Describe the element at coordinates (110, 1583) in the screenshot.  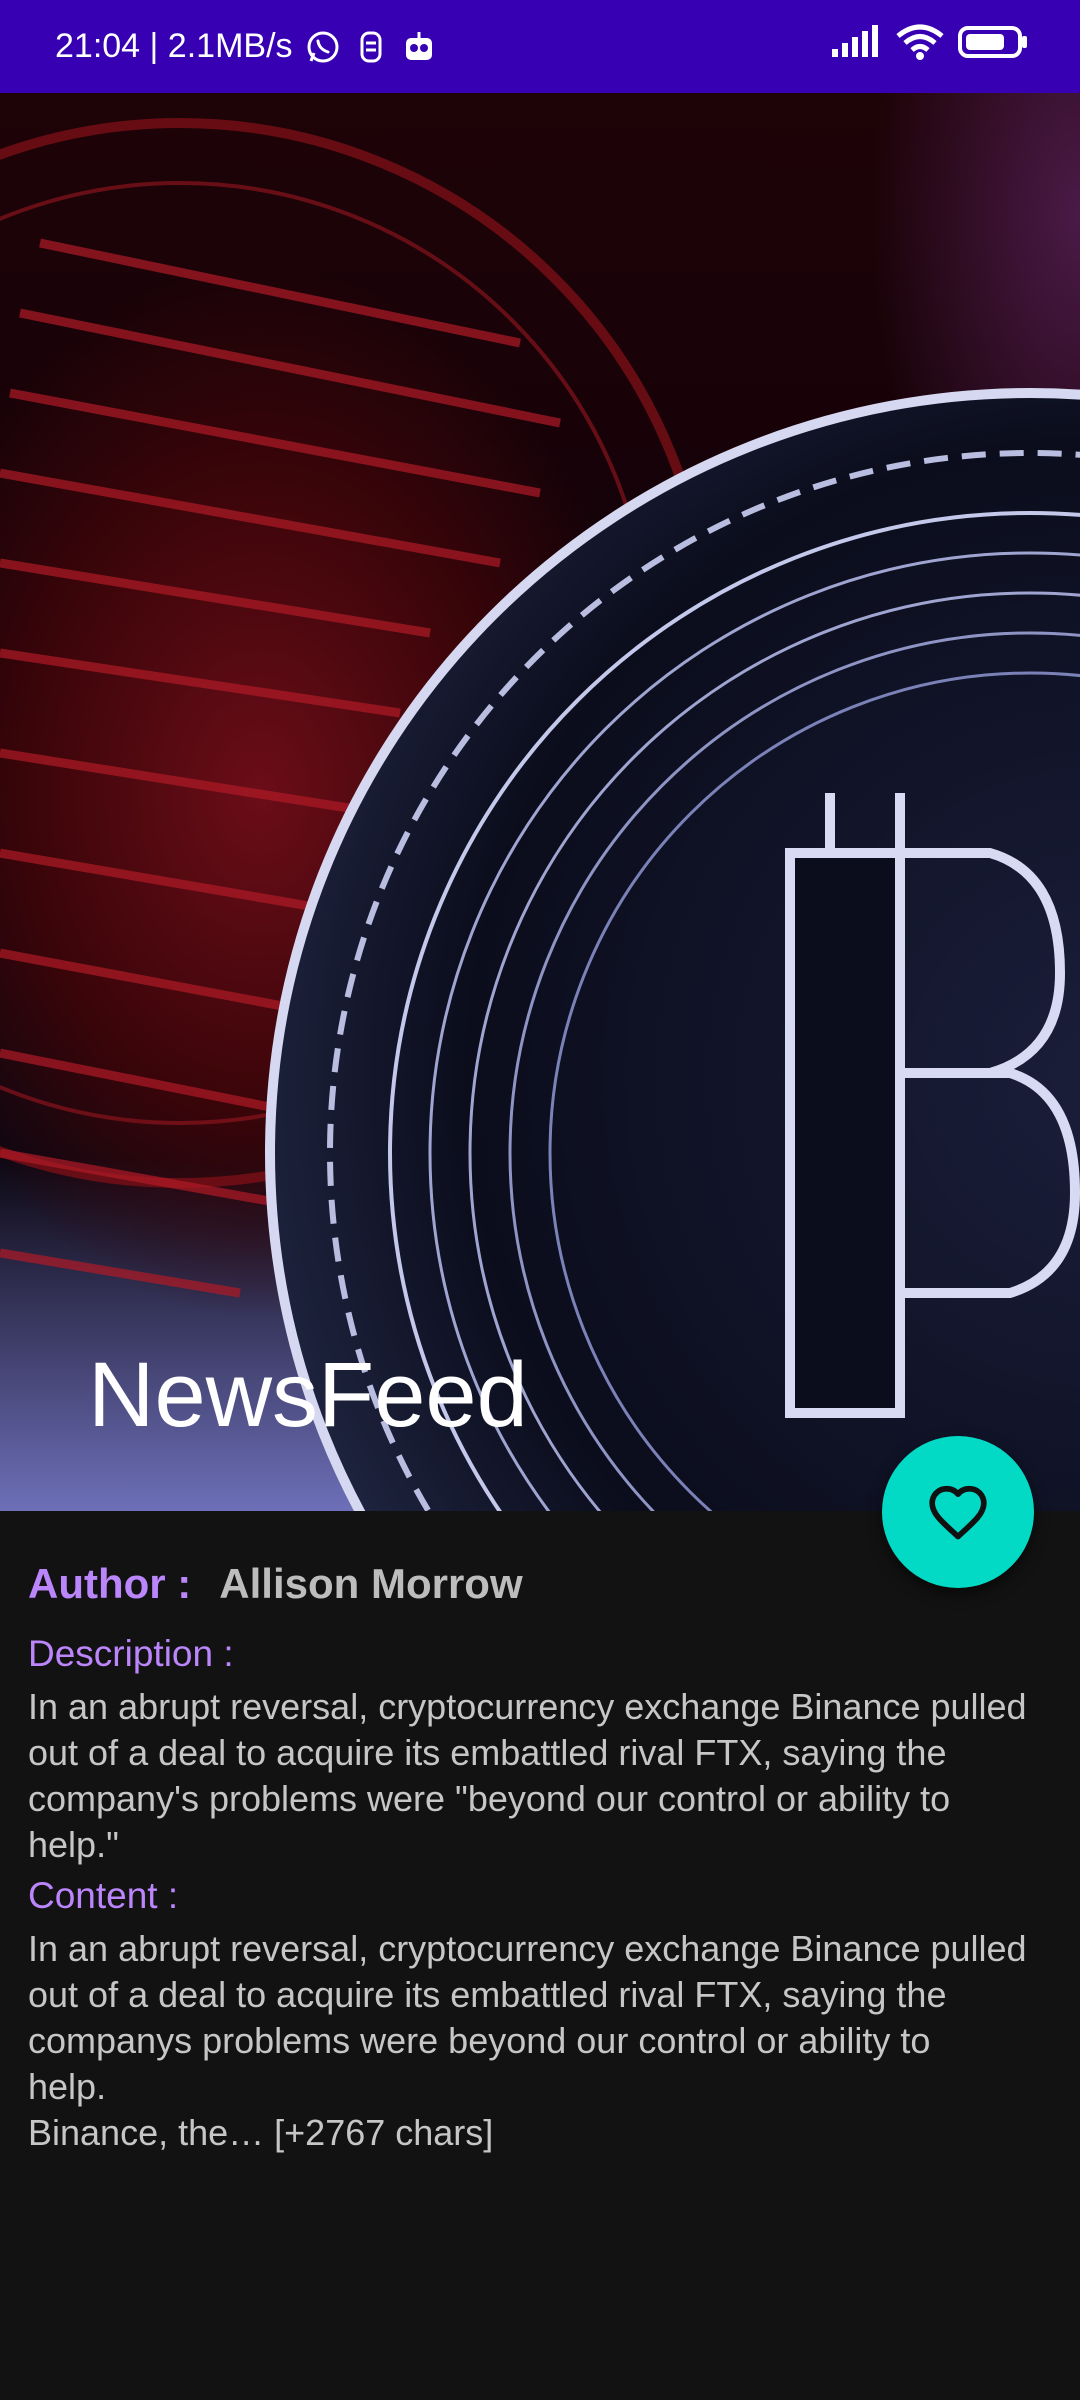
I see `author-label: Author :` at that location.